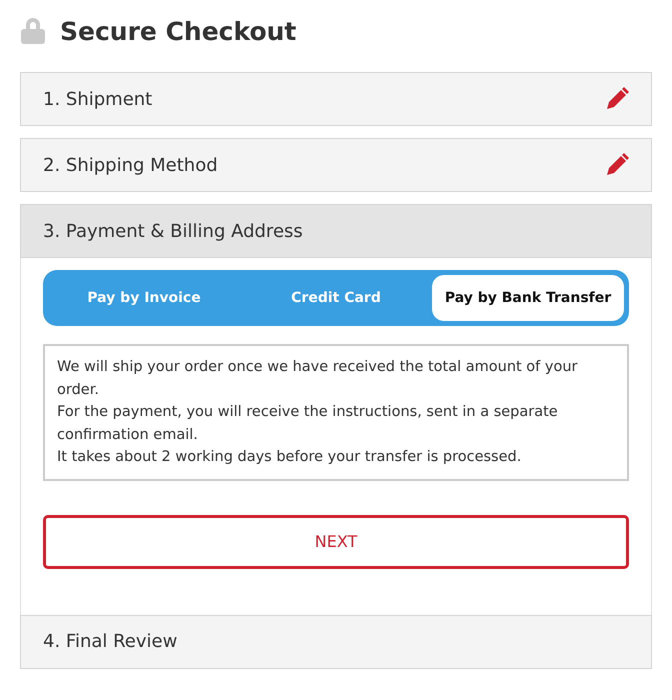 This screenshot has height=700, width=672. I want to click on next-button: NEXT, so click(336, 541).